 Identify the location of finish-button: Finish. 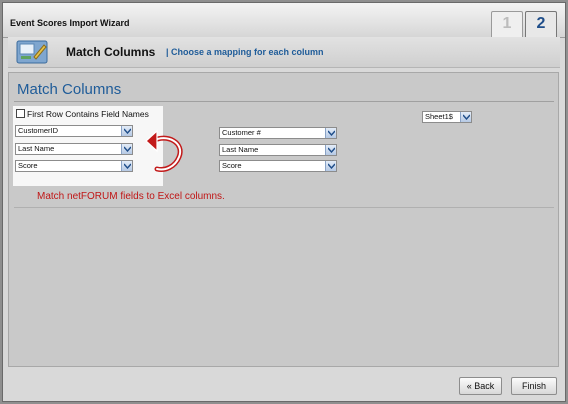
(534, 386).